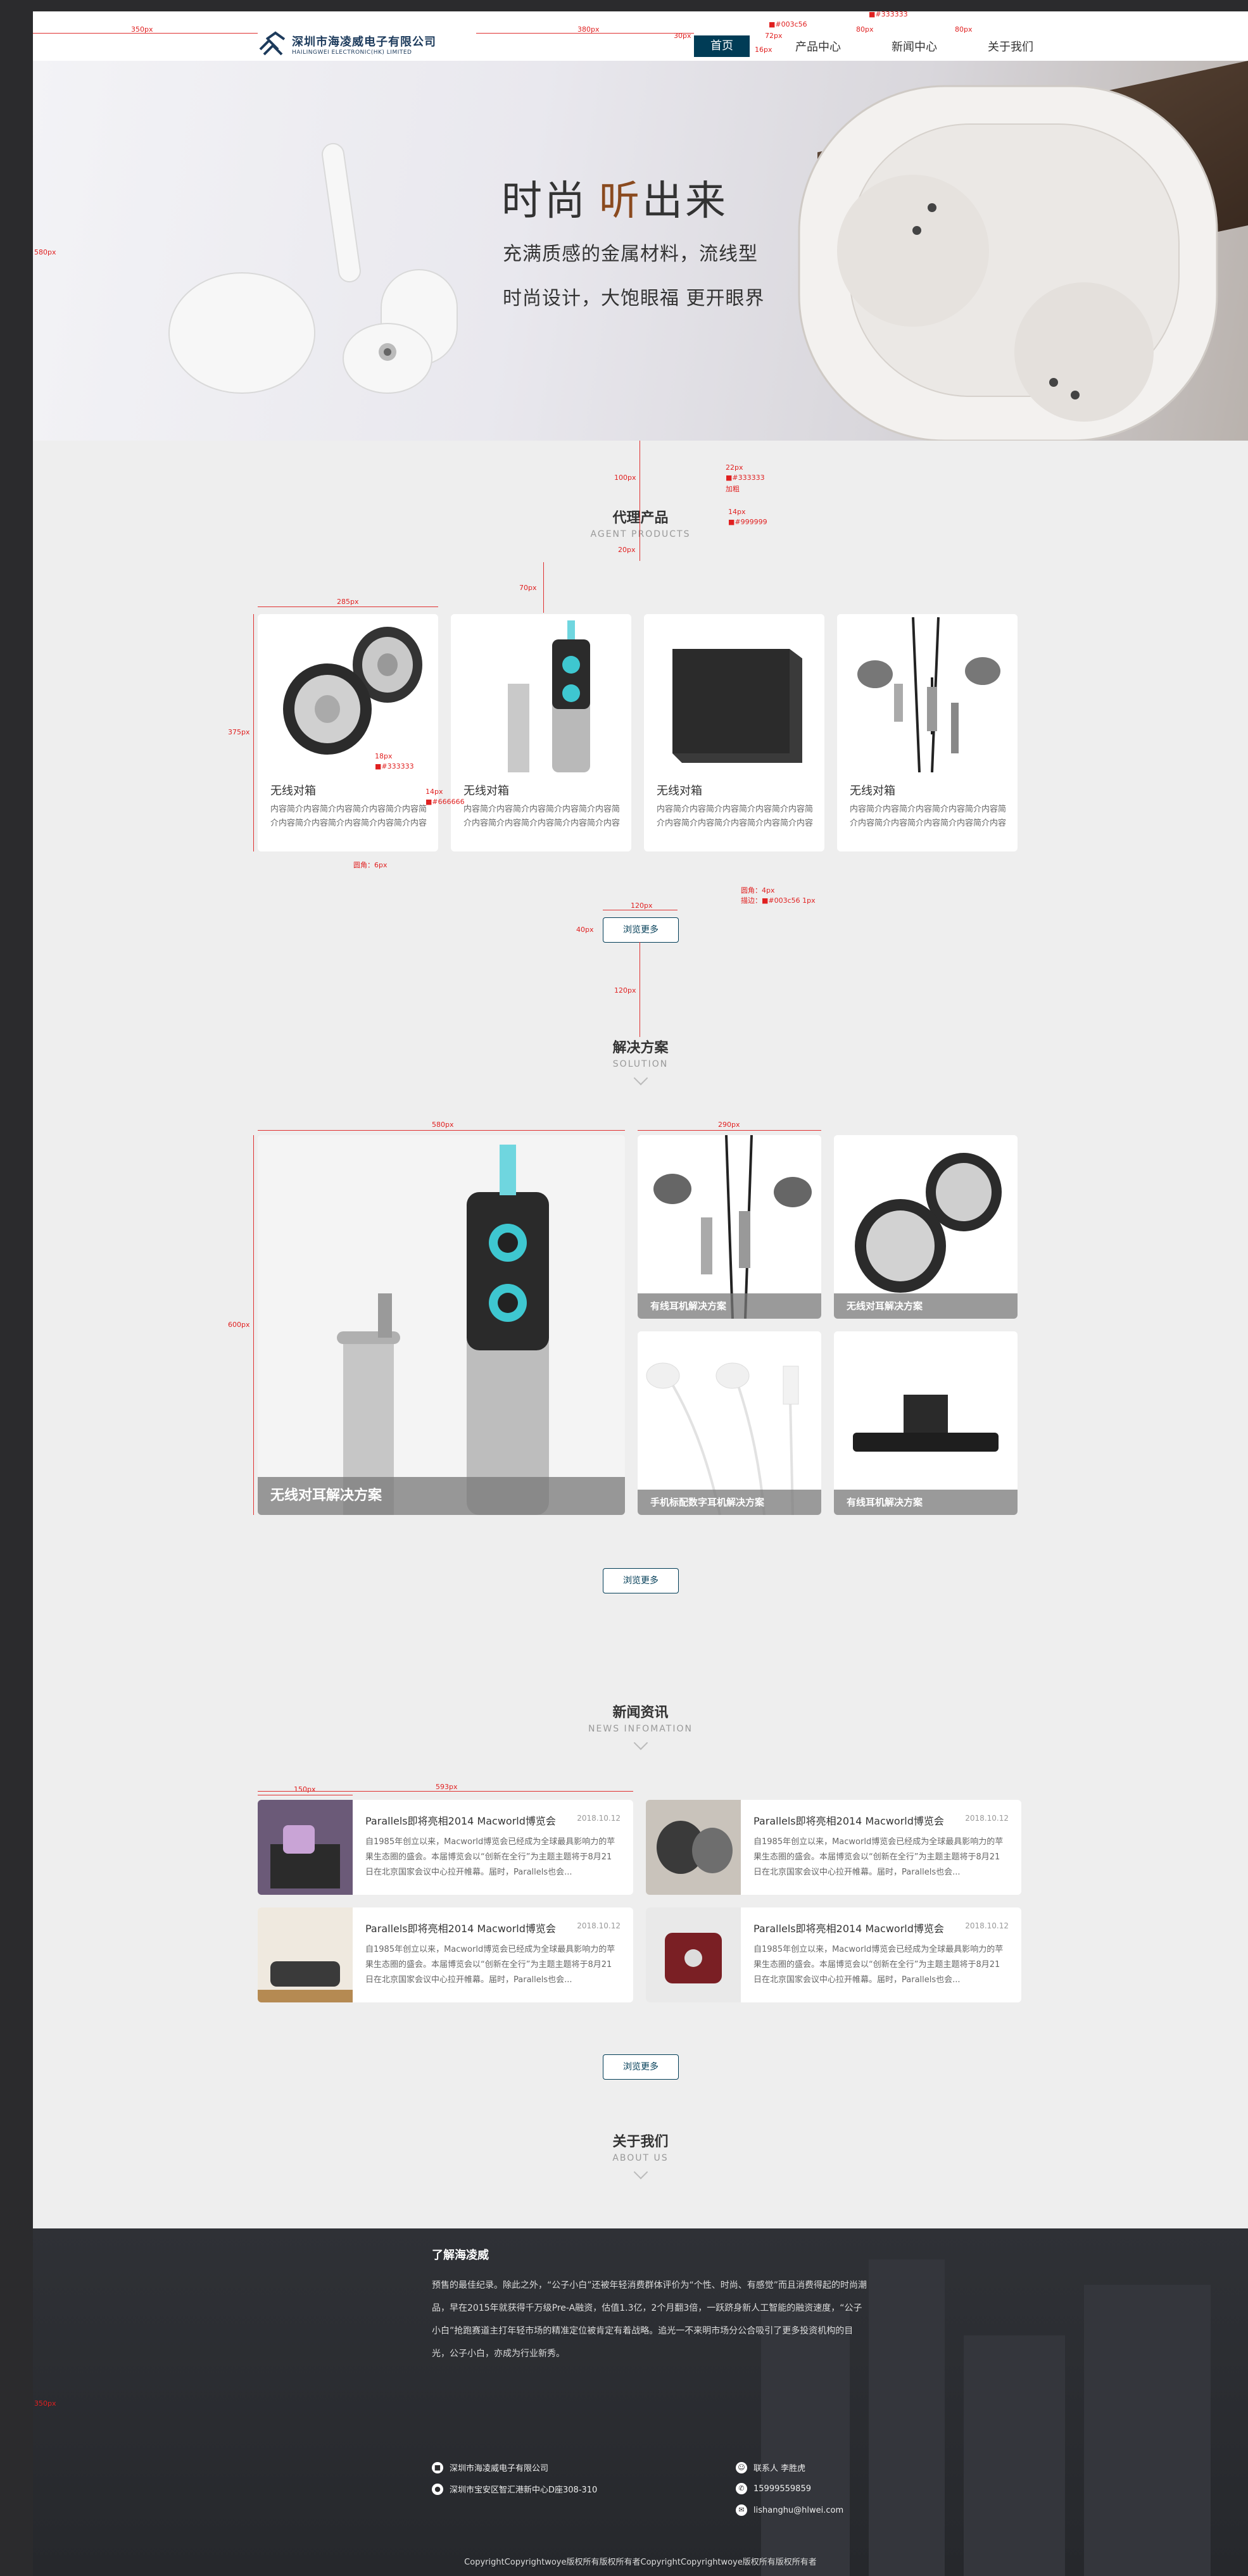 Image resolution: width=1248 pixels, height=2576 pixels. I want to click on user-icon: ☺, so click(741, 2467).